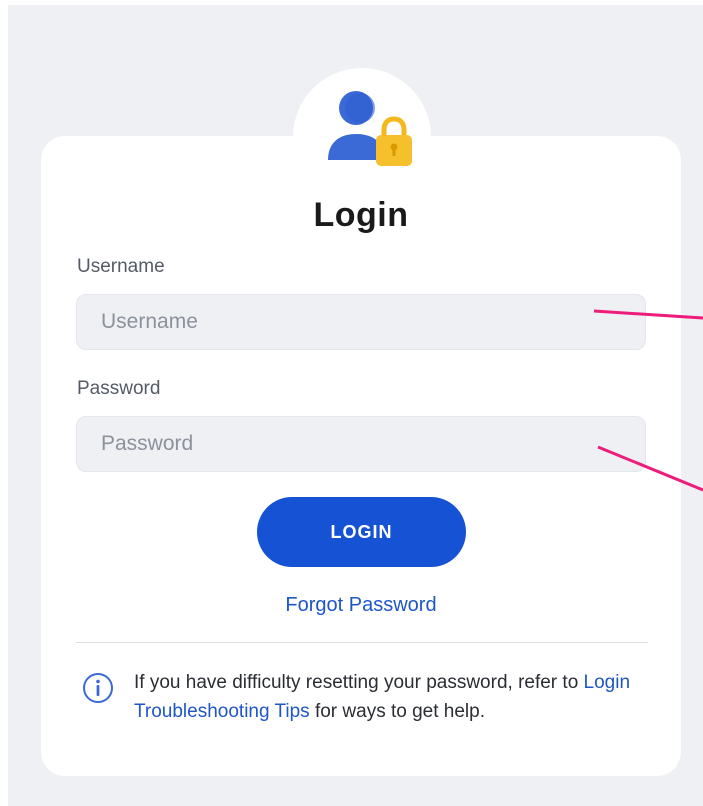 This screenshot has height=806, width=703. What do you see at coordinates (361, 215) in the screenshot?
I see `page-title: Login` at bounding box center [361, 215].